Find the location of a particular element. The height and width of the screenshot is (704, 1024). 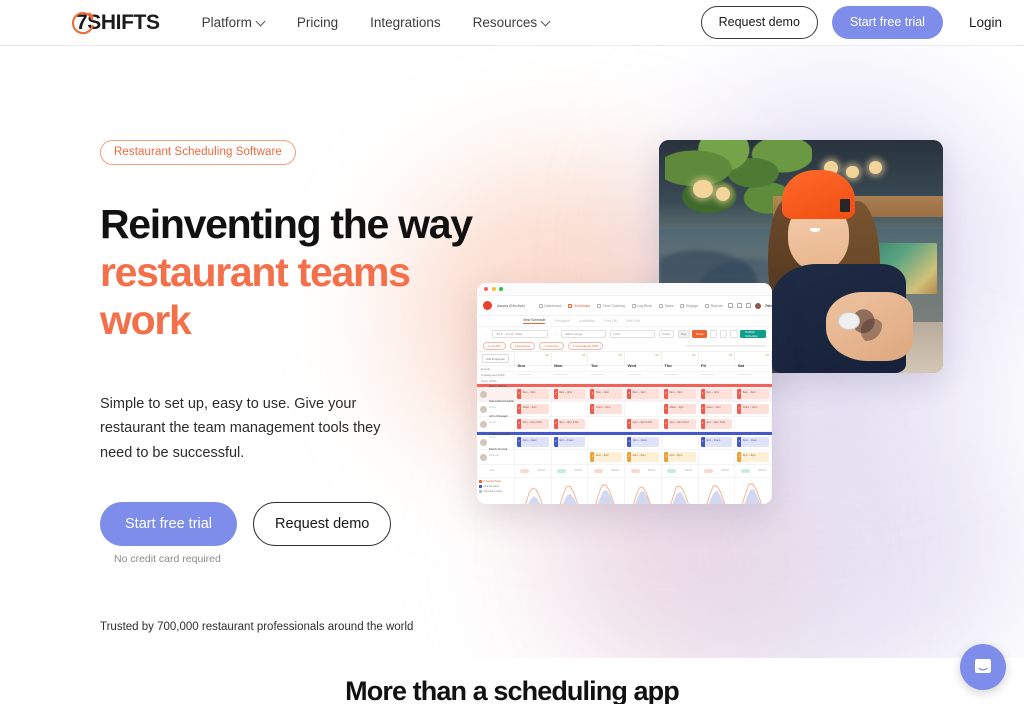

edit-icon is located at coordinates (723, 334).